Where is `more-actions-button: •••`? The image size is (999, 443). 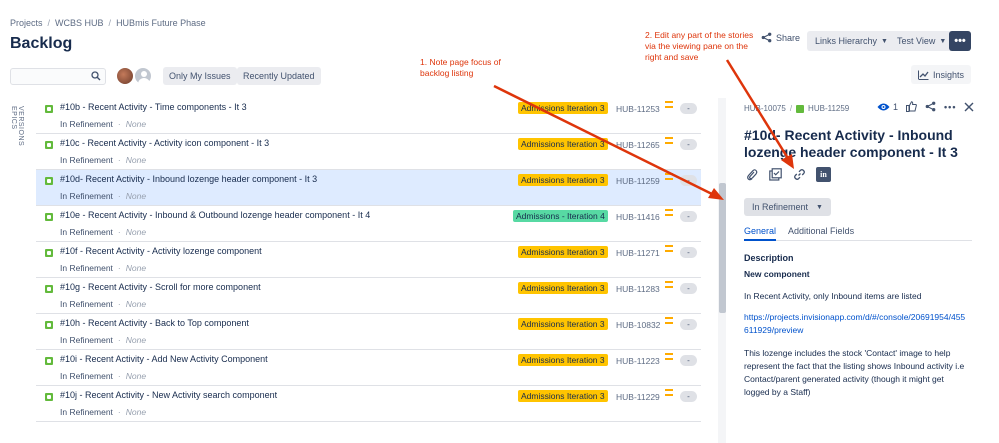
more-actions-button: ••• is located at coordinates (960, 41).